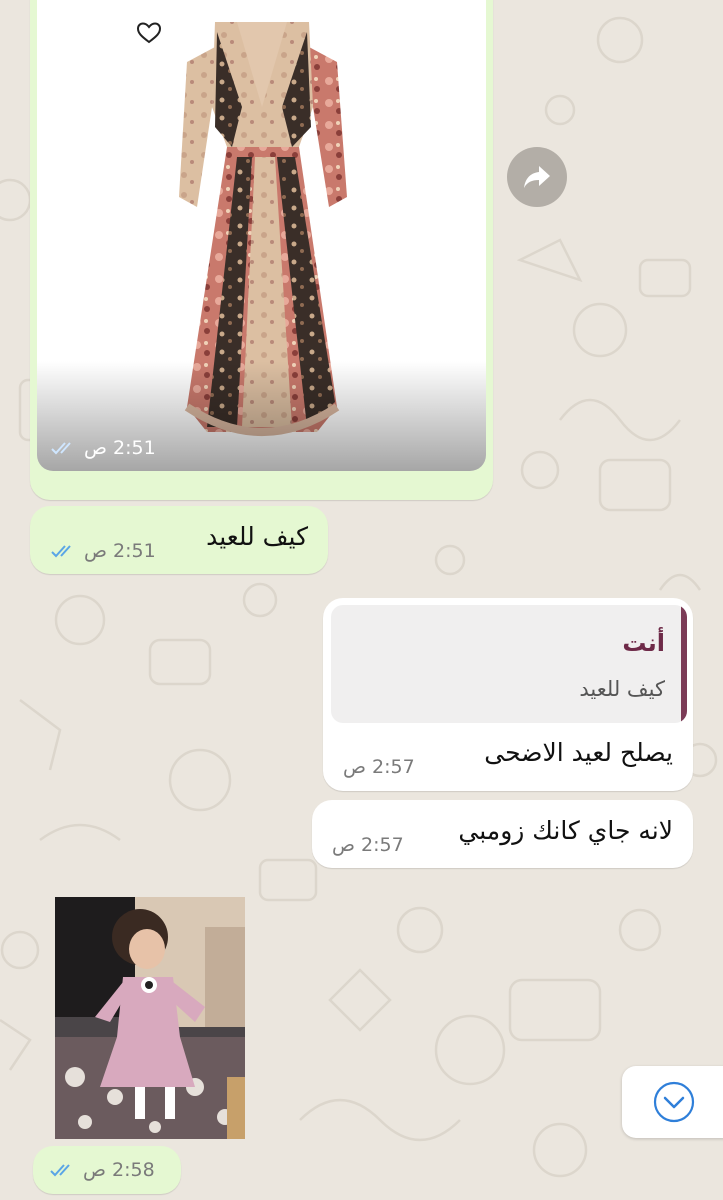 This screenshot has height=1200, width=723. Describe the element at coordinates (133, 1170) in the screenshot. I see `message-time: 2:58` at that location.